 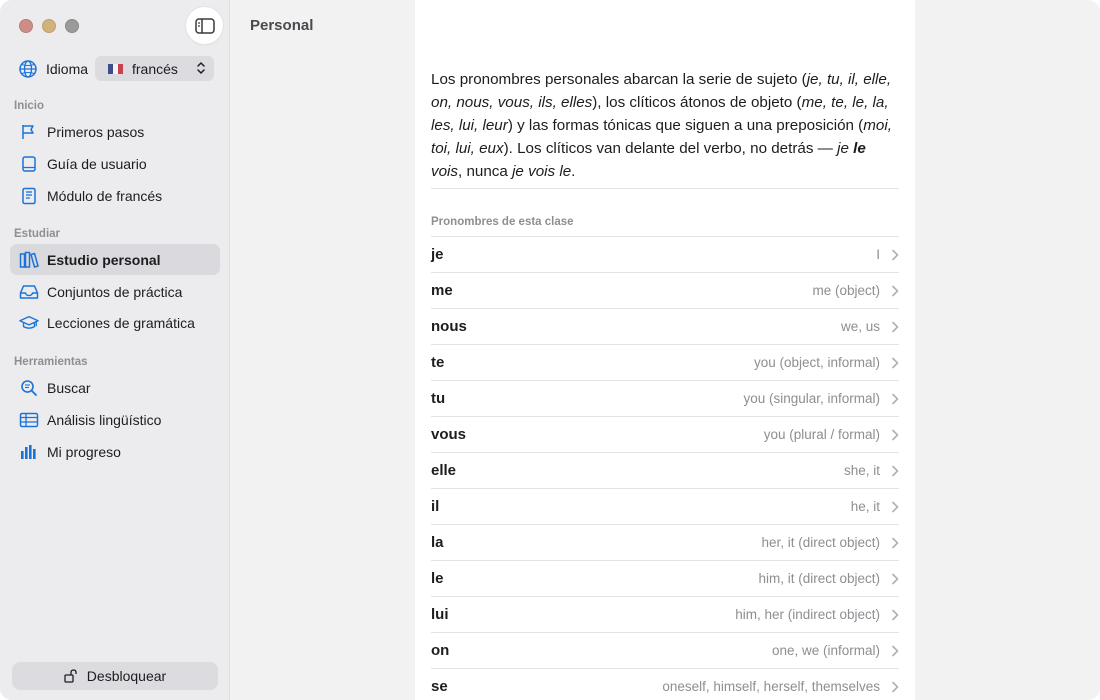 I want to click on sidebar-item-label: Guía de usuario, so click(x=97, y=163).